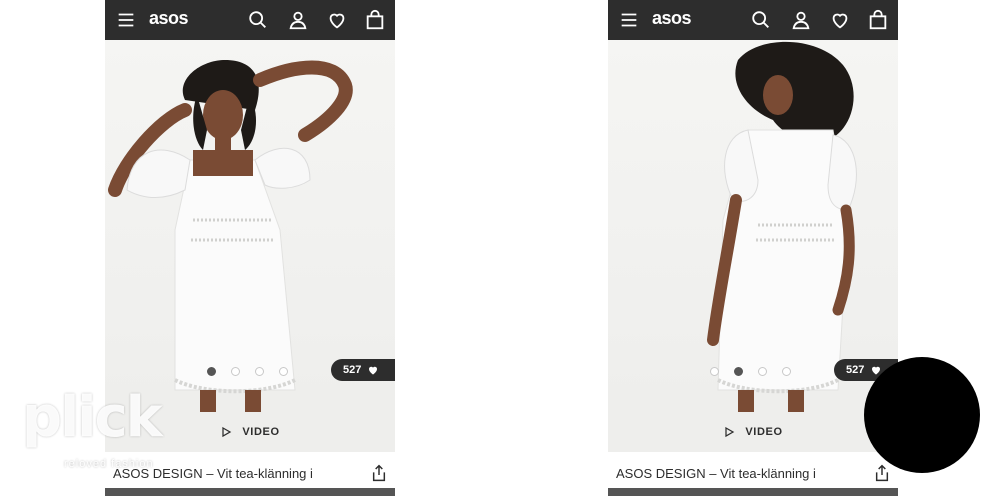 The height and width of the screenshot is (496, 1000). What do you see at coordinates (363, 370) in the screenshot?
I see `saves-badge: 527` at bounding box center [363, 370].